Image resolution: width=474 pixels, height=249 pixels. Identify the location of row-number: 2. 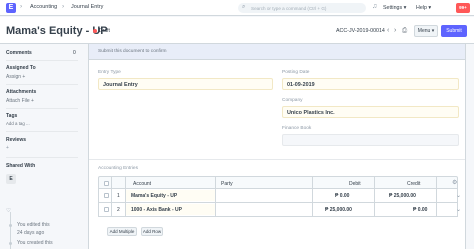
(118, 210).